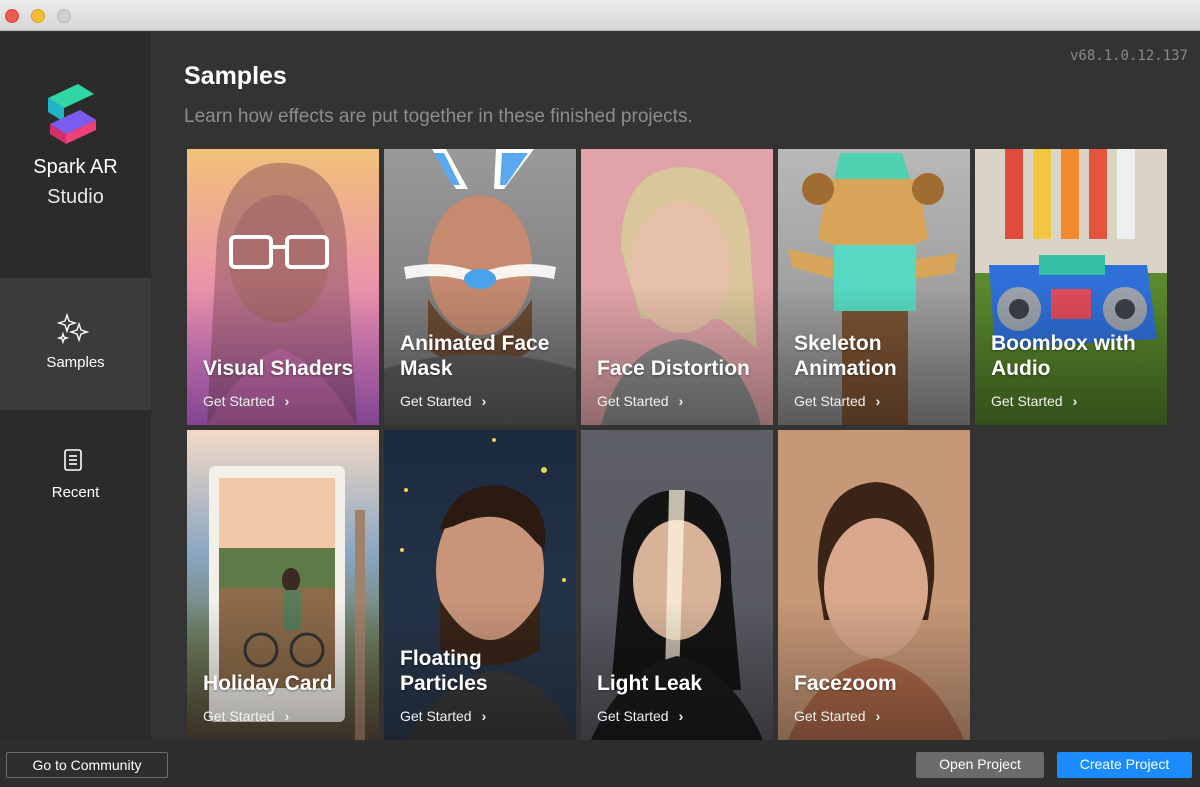 The height and width of the screenshot is (787, 1200). What do you see at coordinates (650, 683) in the screenshot?
I see `card-title: Light Leak` at bounding box center [650, 683].